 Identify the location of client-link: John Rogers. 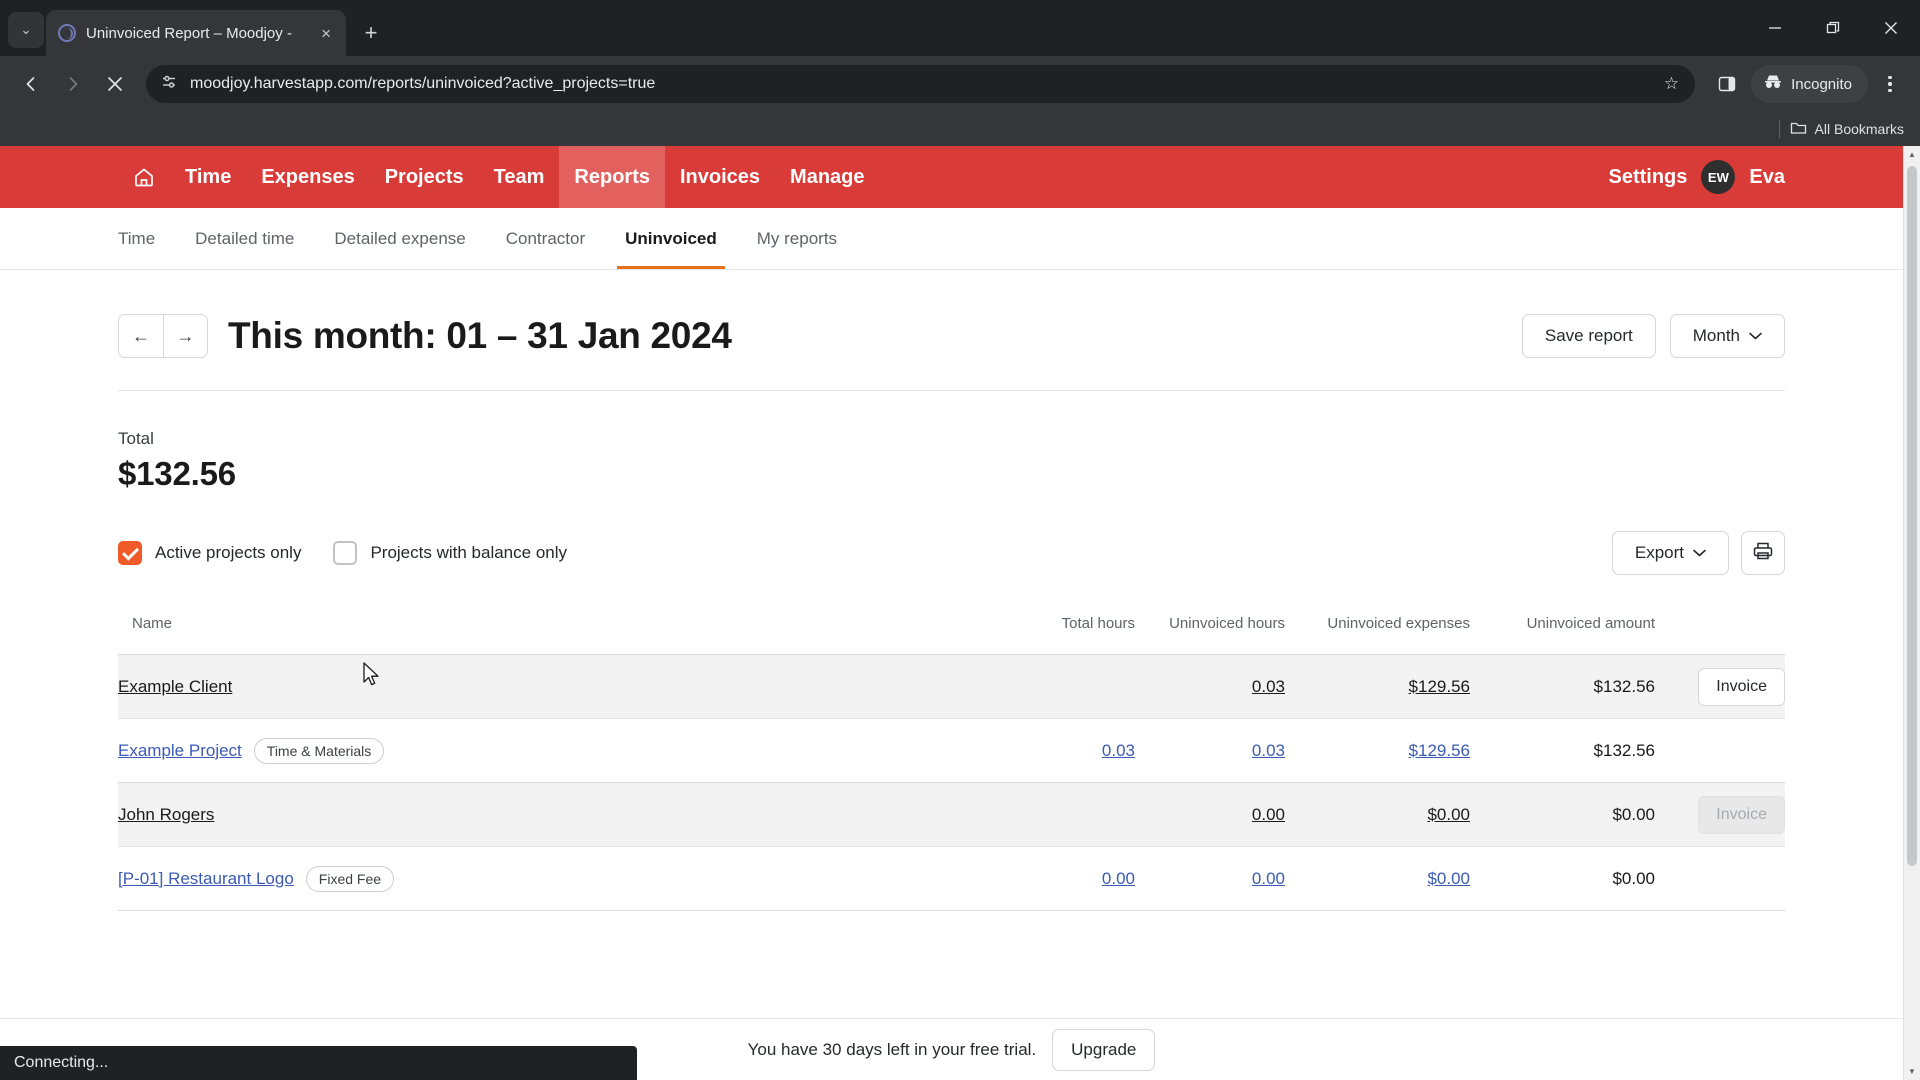
(166, 815).